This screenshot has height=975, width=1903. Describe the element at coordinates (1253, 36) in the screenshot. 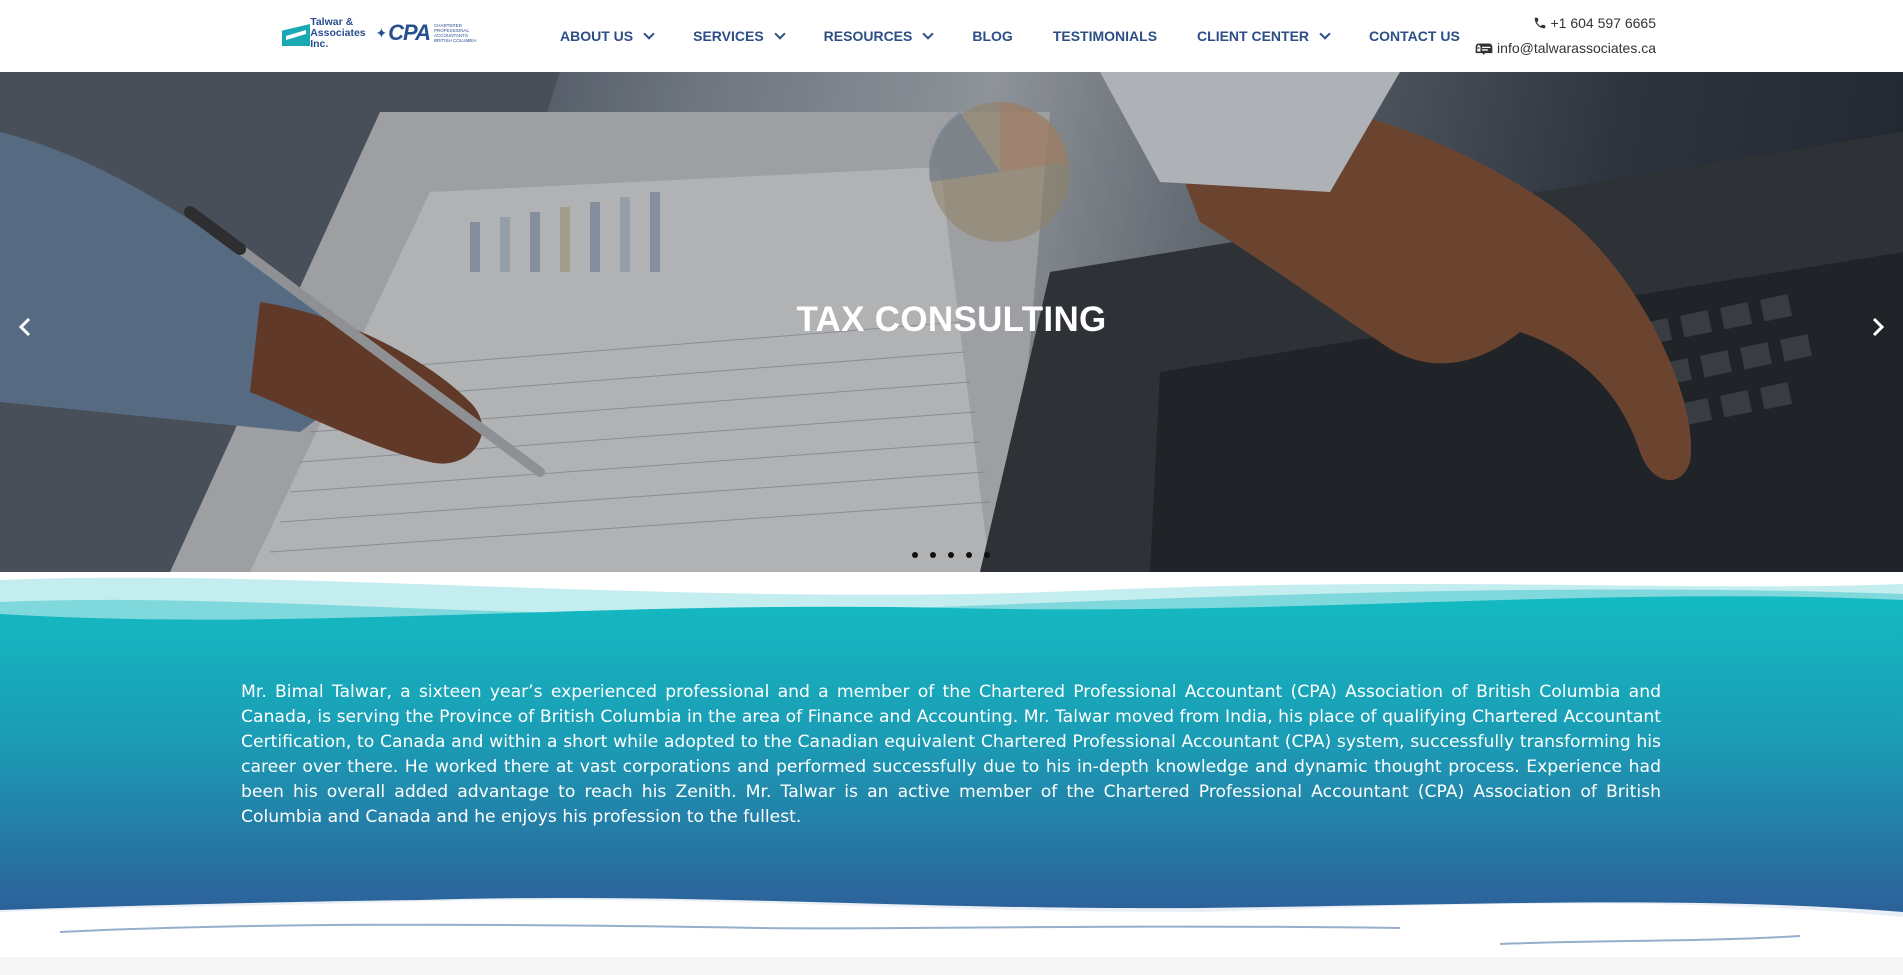

I see `nav-label: CLIENT CENTER` at that location.